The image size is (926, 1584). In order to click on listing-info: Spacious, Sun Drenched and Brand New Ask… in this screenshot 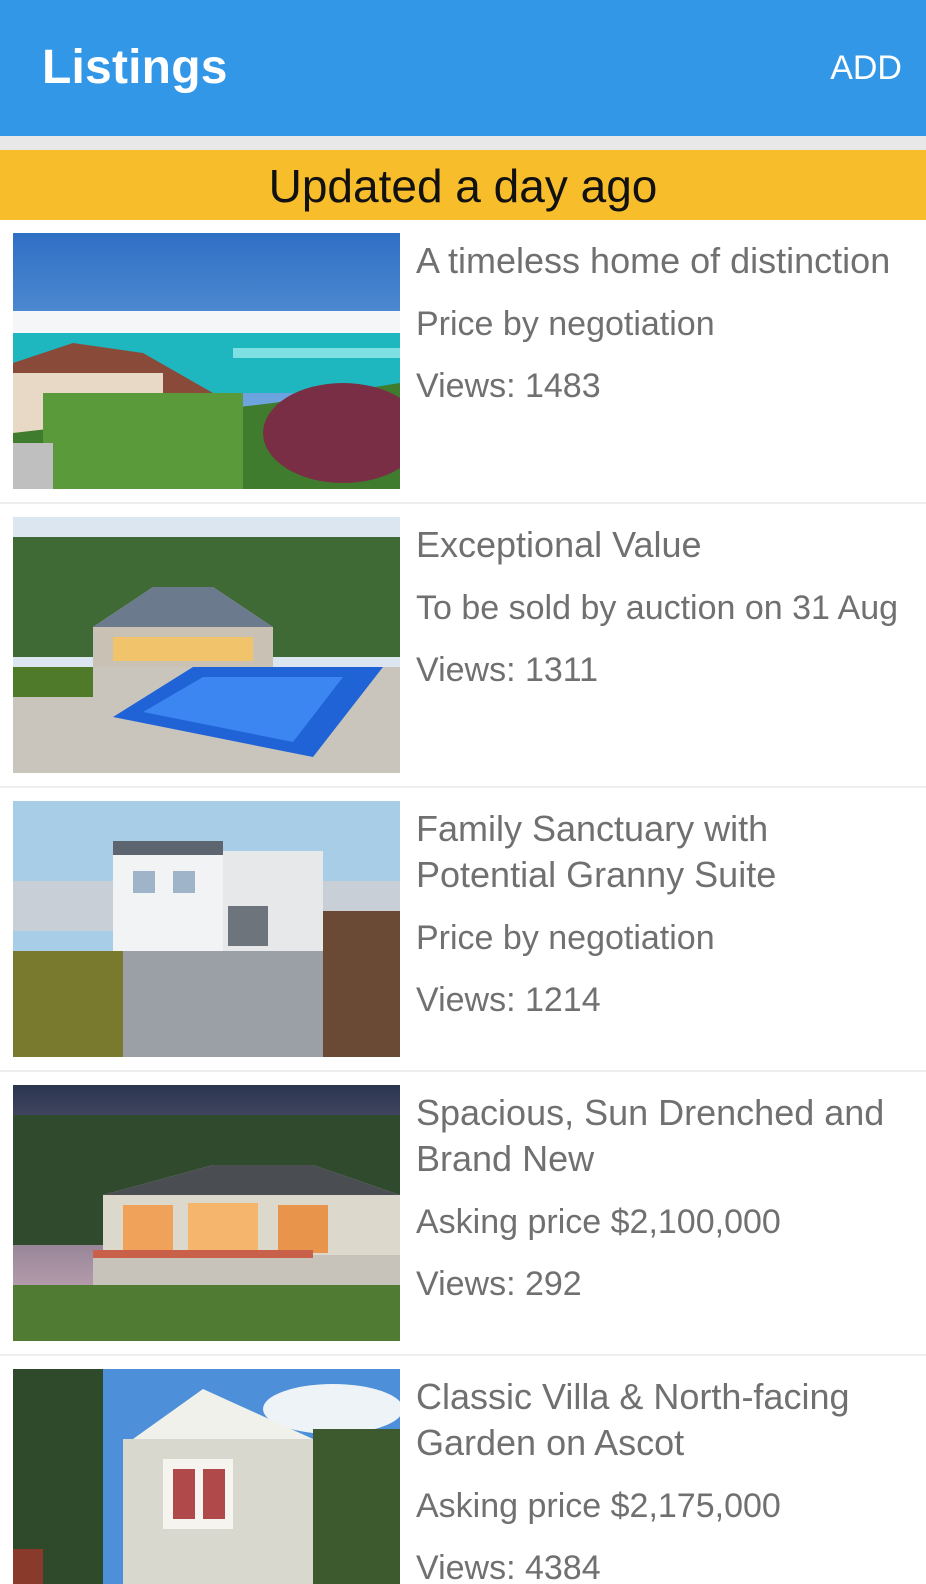, I will do `click(664, 1198)`.